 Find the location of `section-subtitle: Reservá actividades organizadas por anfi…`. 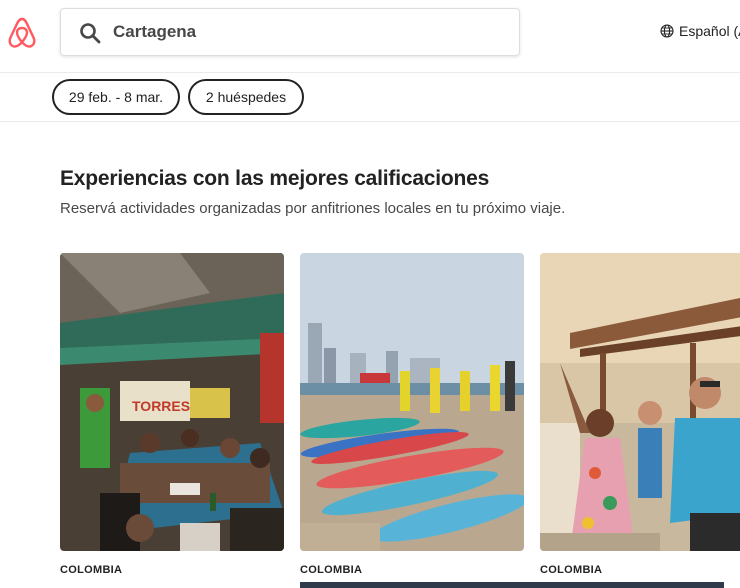

section-subtitle: Reservá actividades organizadas por anfi… is located at coordinates (313, 208).